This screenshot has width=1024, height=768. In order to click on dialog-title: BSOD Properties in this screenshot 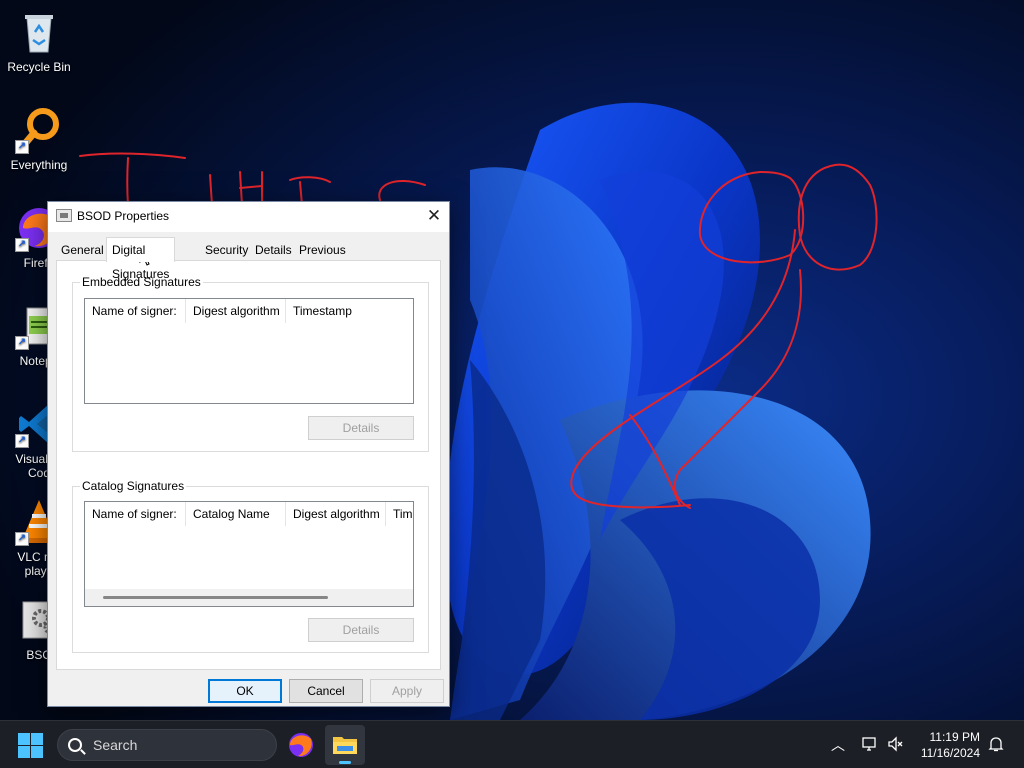, I will do `click(123, 216)`.